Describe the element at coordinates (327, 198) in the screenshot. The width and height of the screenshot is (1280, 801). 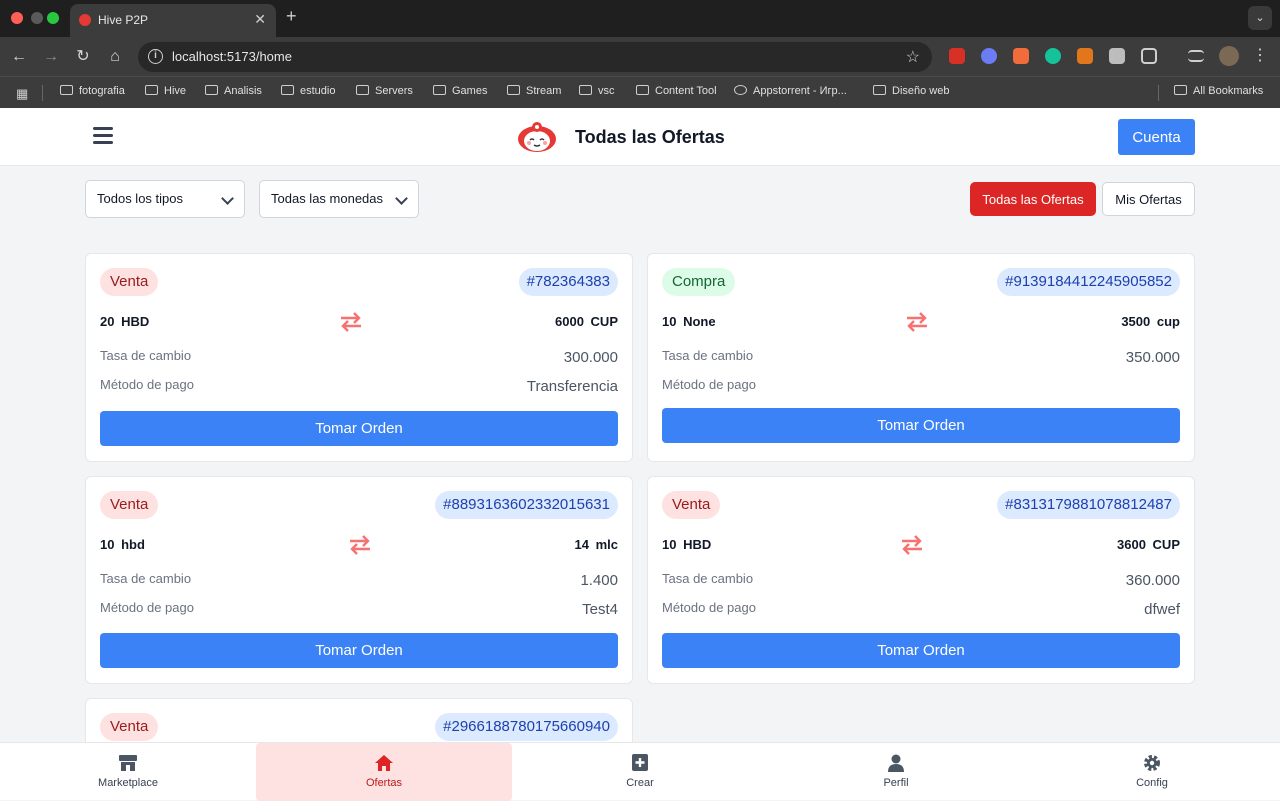
I see `currency-filter-value: Todas las monedas` at that location.